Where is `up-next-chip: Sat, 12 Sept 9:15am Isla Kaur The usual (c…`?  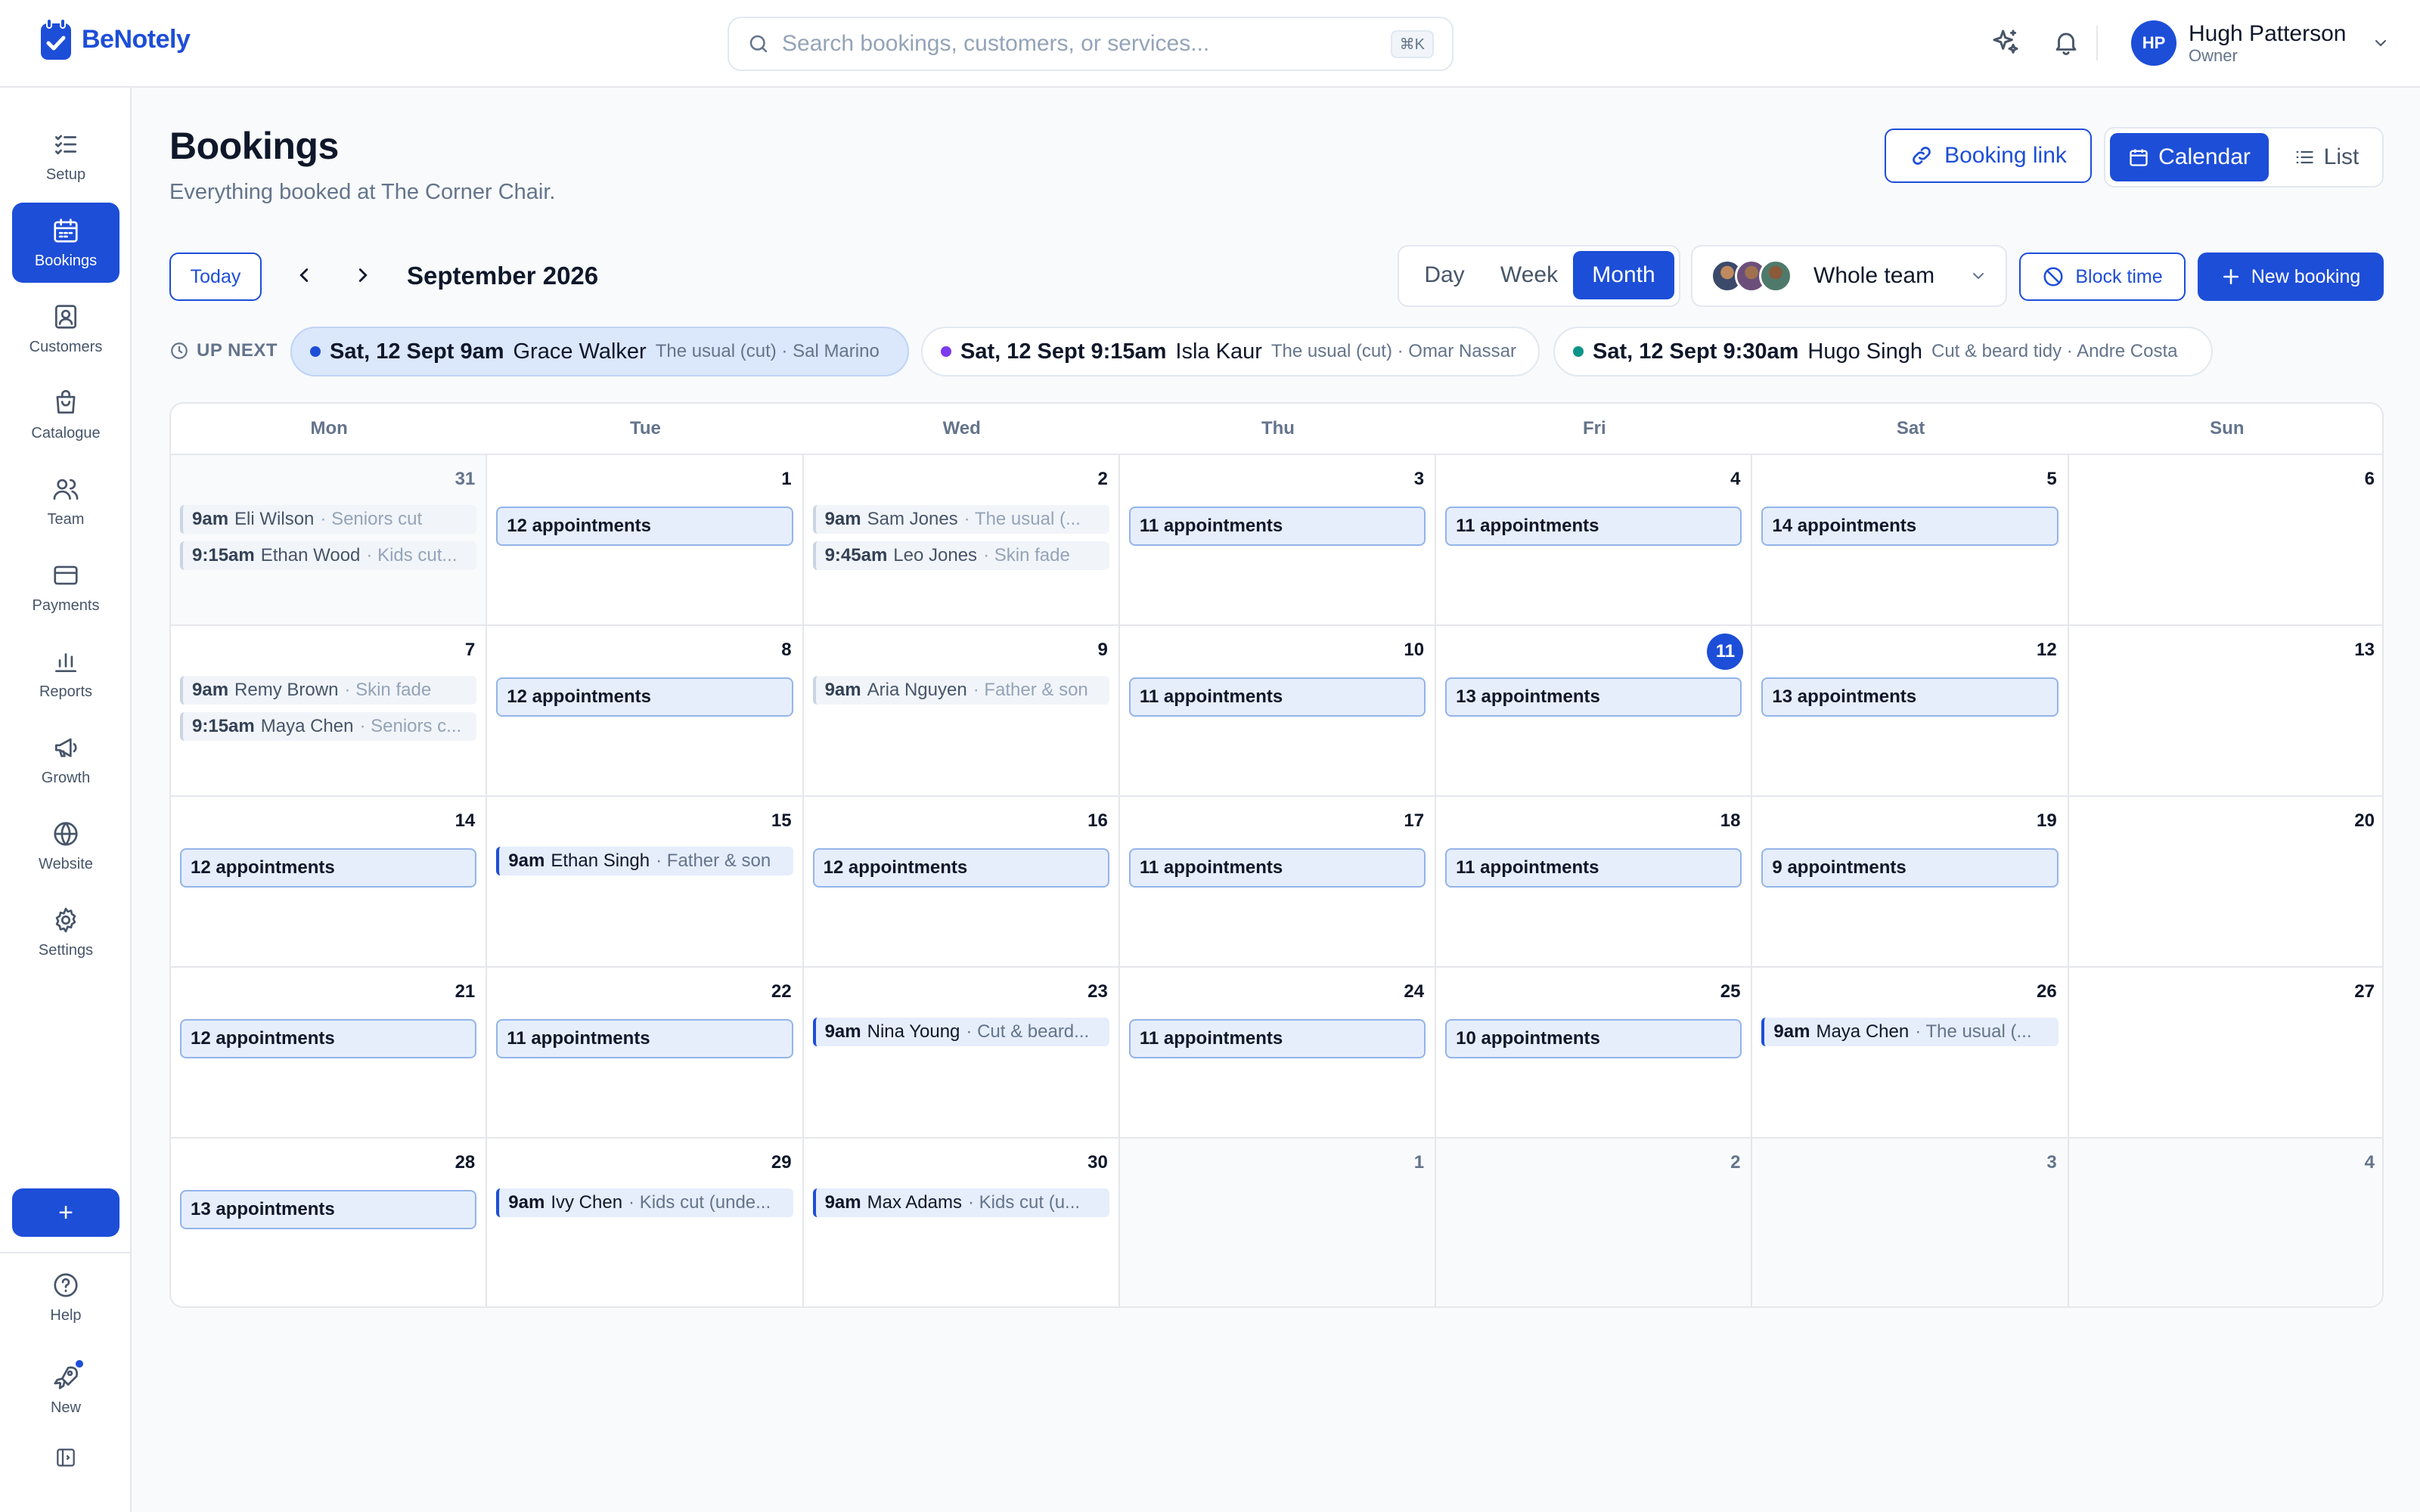 up-next-chip: Sat, 12 Sept 9:15am Isla Kaur The usual (c… is located at coordinates (1230, 351).